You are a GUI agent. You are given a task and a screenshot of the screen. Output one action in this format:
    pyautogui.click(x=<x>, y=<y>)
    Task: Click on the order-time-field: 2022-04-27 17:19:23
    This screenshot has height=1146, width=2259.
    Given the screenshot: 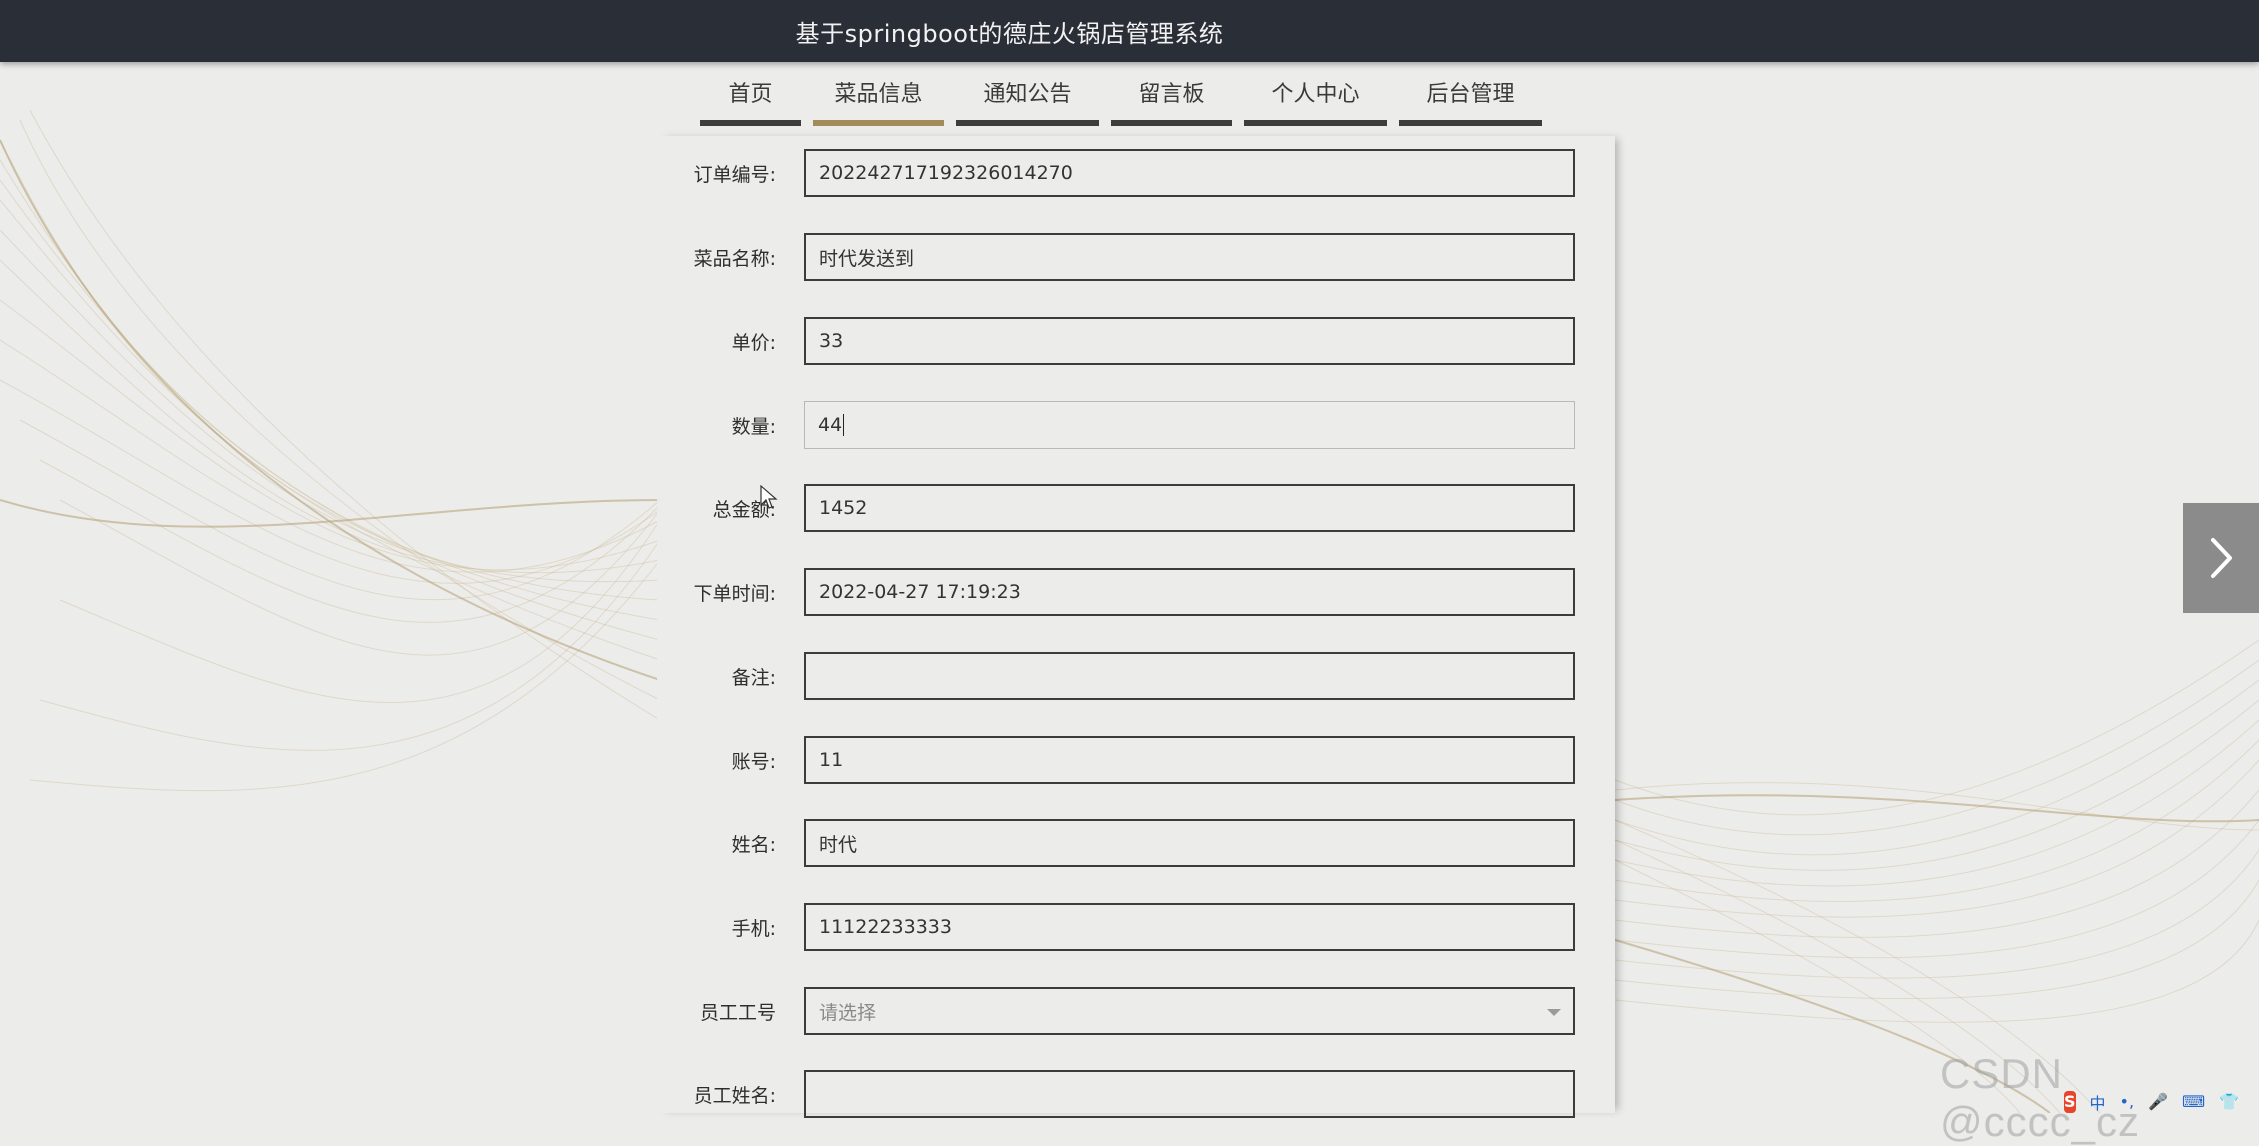 What is the action you would take?
    pyautogui.click(x=1189, y=592)
    